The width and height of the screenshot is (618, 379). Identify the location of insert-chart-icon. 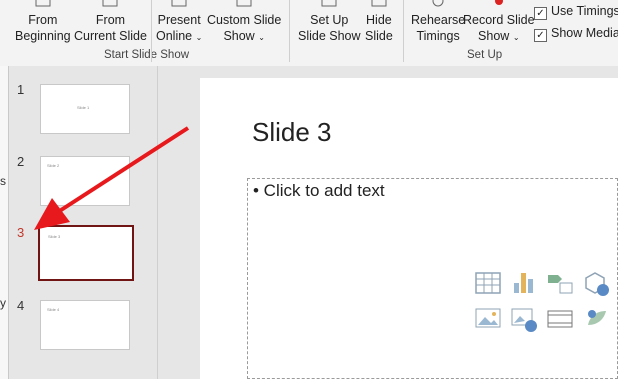
(524, 283).